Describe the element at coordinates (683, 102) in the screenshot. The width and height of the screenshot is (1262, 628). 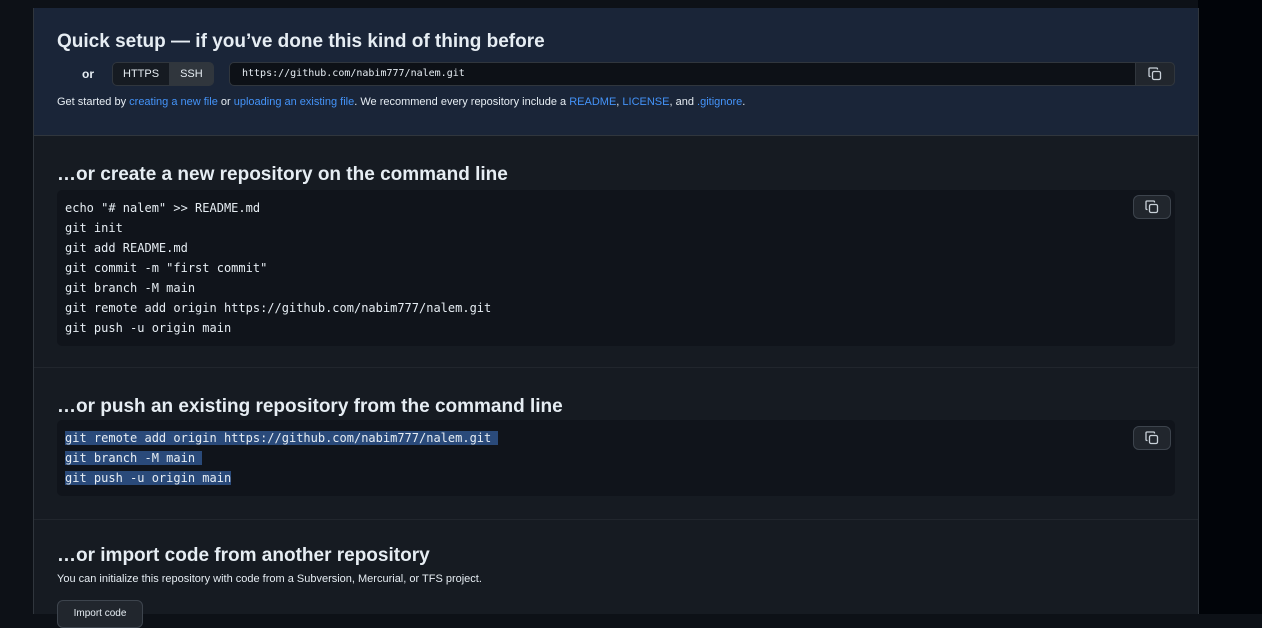
I see `desc-text: , and` at that location.